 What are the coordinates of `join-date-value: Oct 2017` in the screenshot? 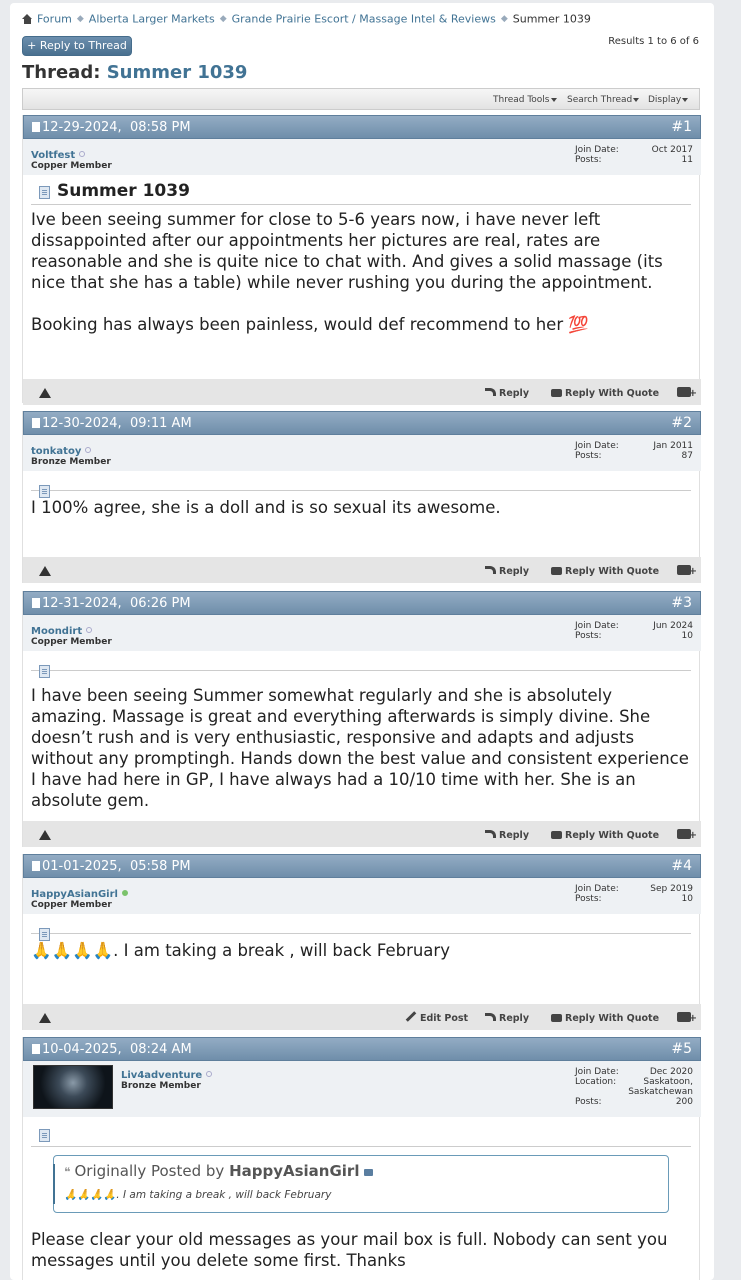 It's located at (672, 150).